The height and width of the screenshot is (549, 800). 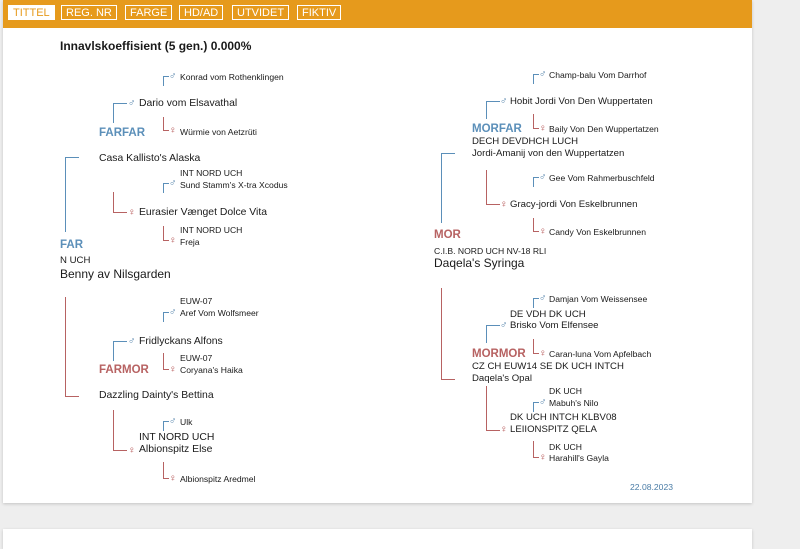 What do you see at coordinates (565, 391) in the screenshot?
I see `mormor-mor-far-title: DK UCH` at bounding box center [565, 391].